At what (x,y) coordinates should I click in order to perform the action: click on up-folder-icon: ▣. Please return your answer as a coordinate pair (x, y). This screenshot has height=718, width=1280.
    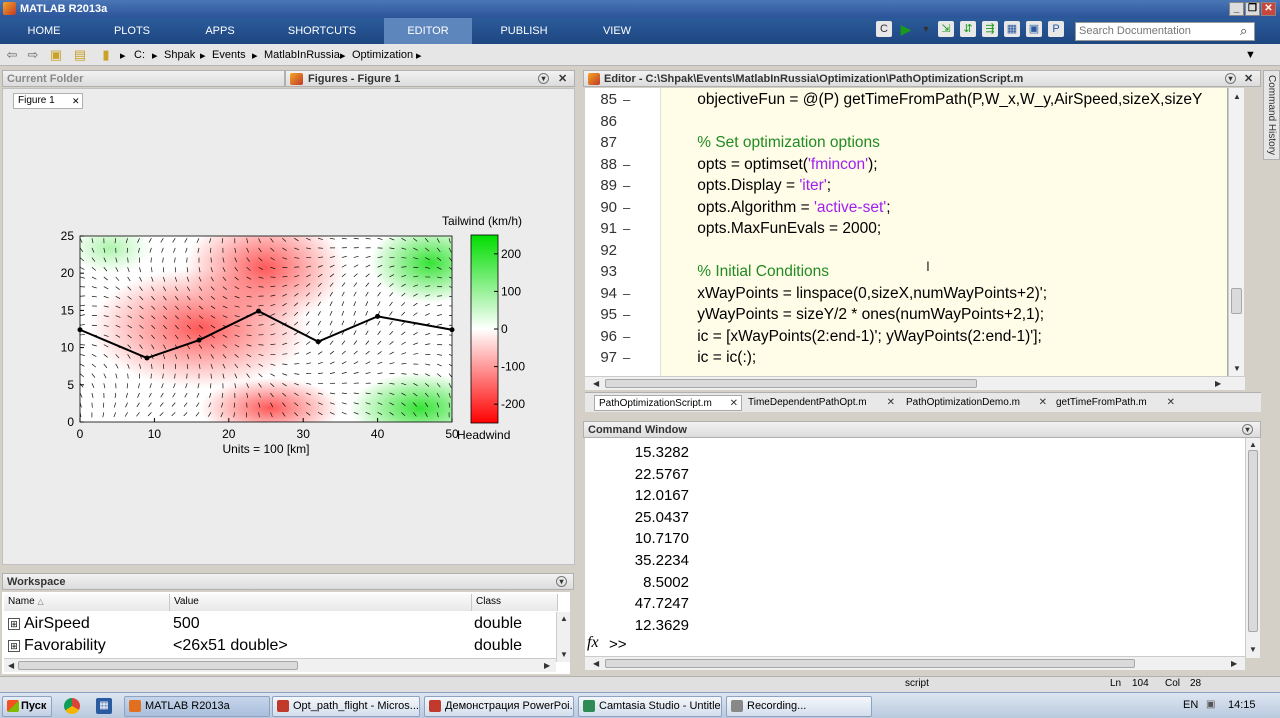
    Looking at the image, I should click on (56, 55).